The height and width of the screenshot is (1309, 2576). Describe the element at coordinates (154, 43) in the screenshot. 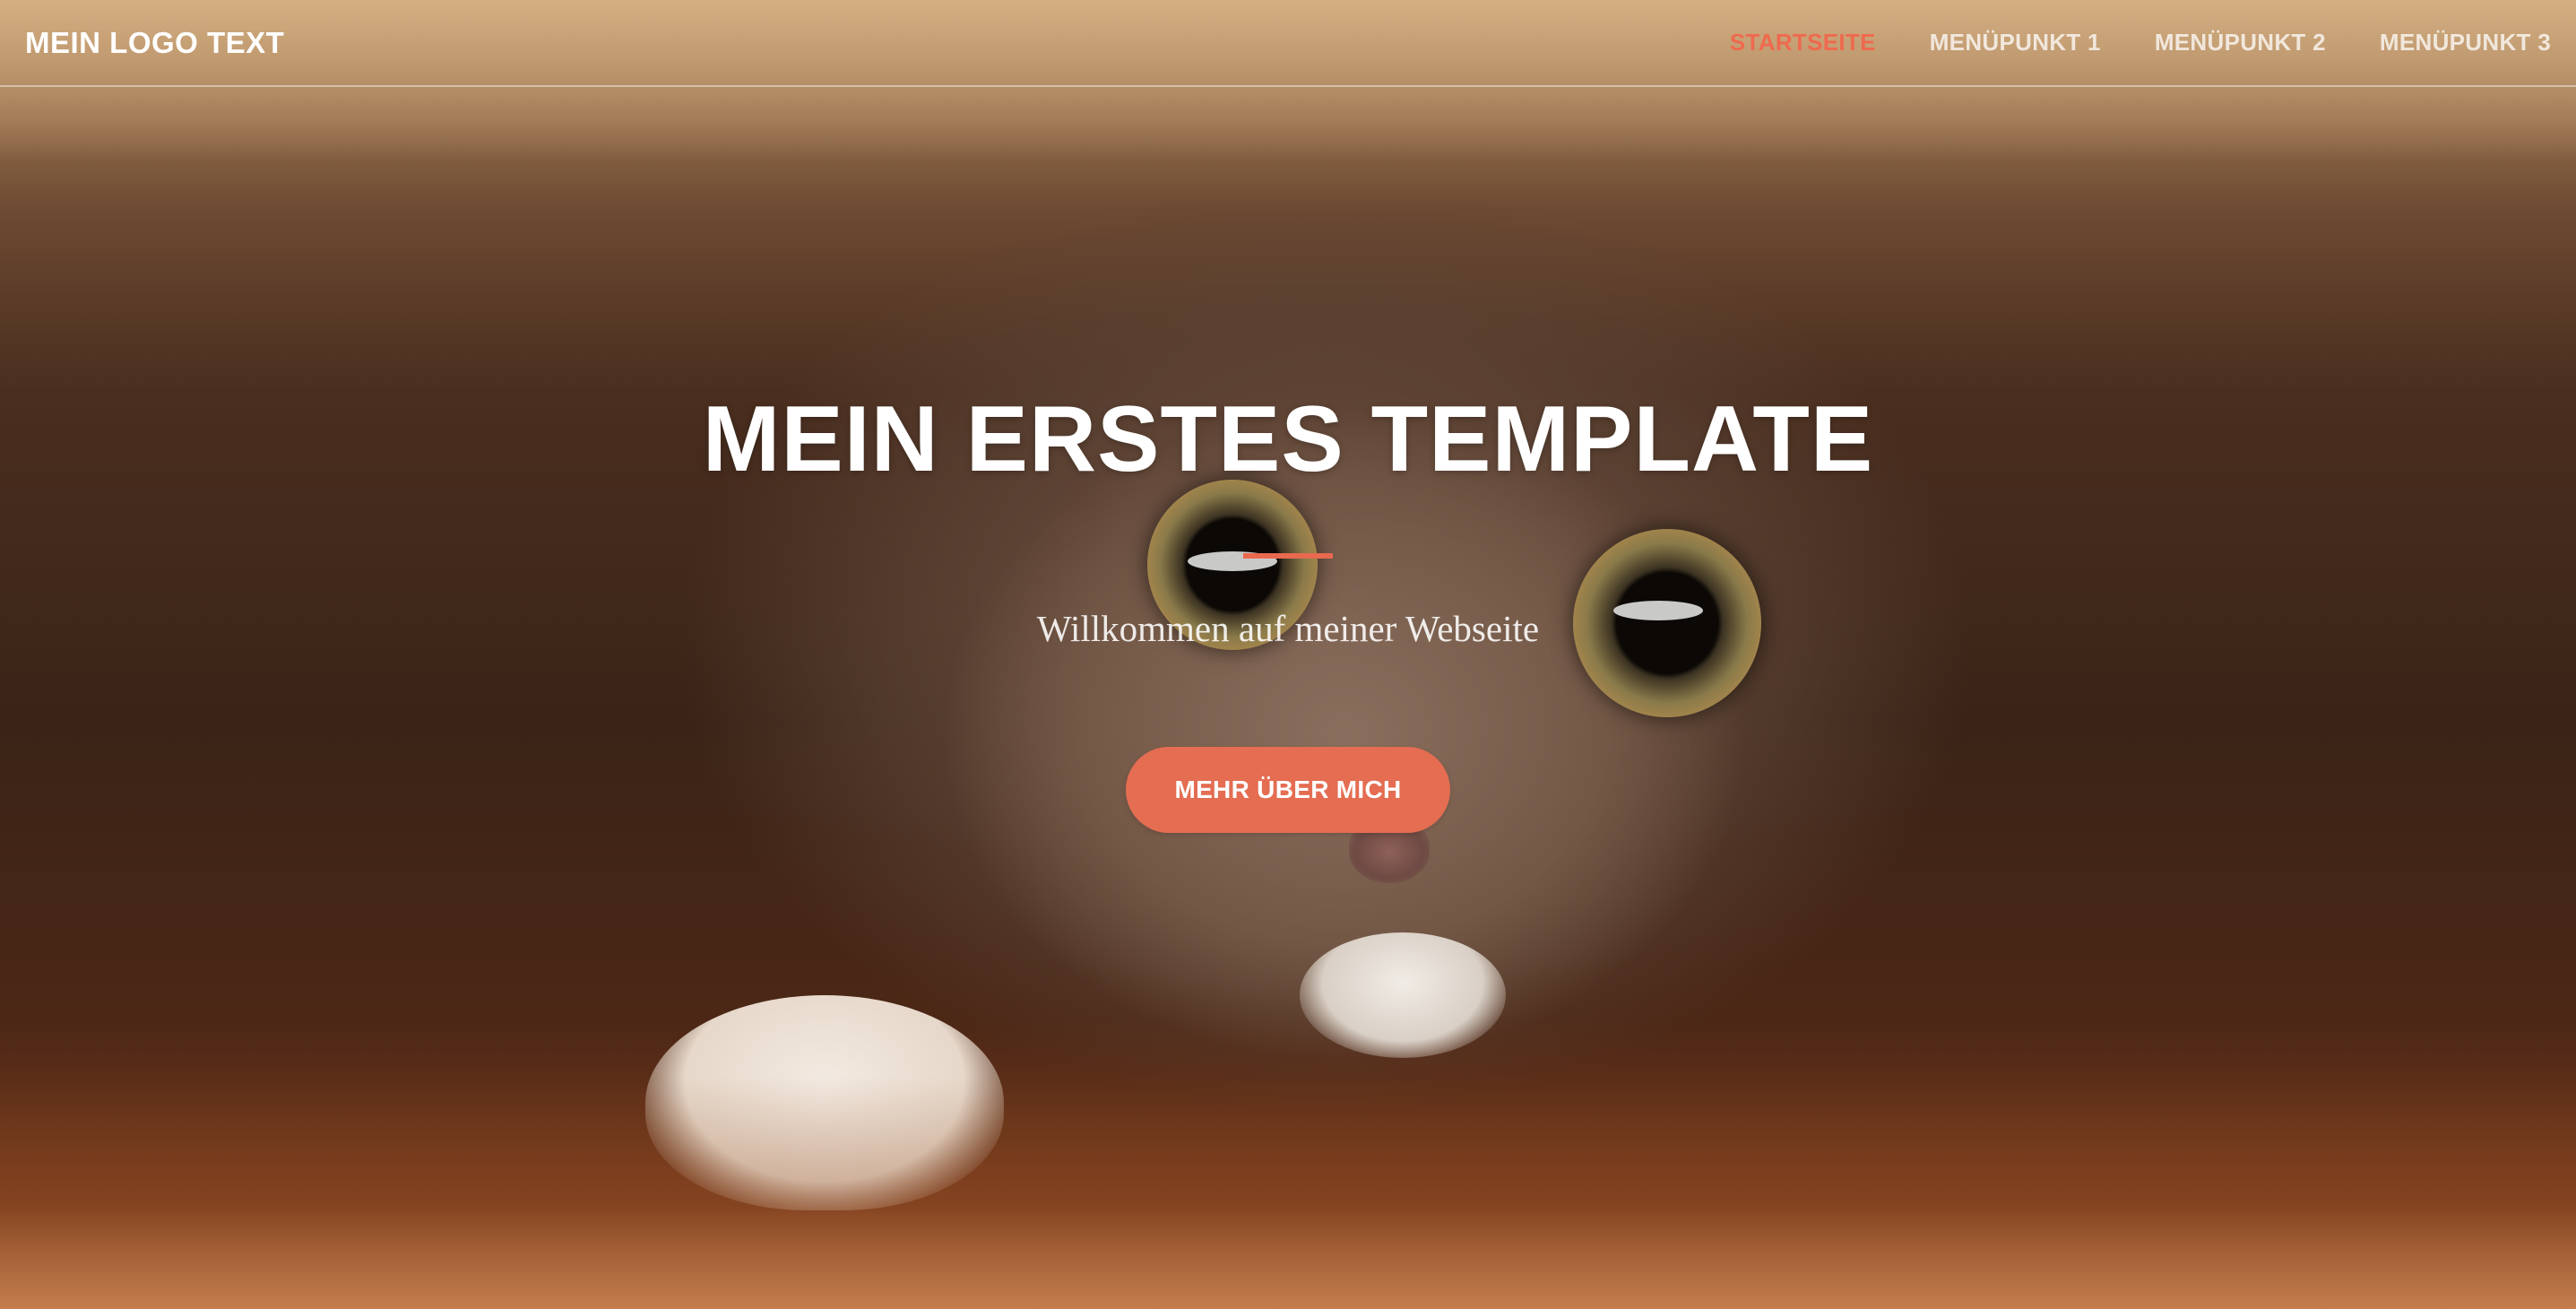

I see `logo-link: MEIN LOGO TEXT` at that location.